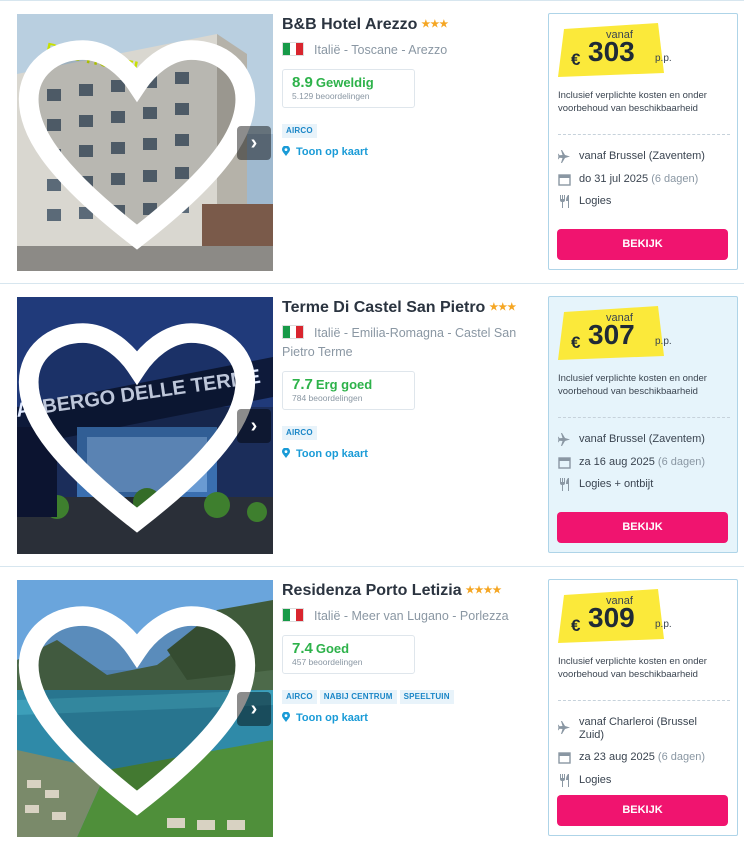 The height and width of the screenshot is (848, 744). What do you see at coordinates (435, 24) in the screenshot?
I see `star-rating: ★★★` at bounding box center [435, 24].